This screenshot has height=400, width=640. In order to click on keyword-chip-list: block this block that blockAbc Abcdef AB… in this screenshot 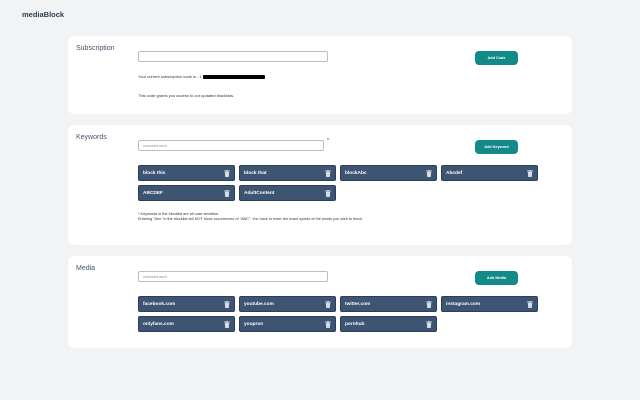, I will do `click(338, 183)`.